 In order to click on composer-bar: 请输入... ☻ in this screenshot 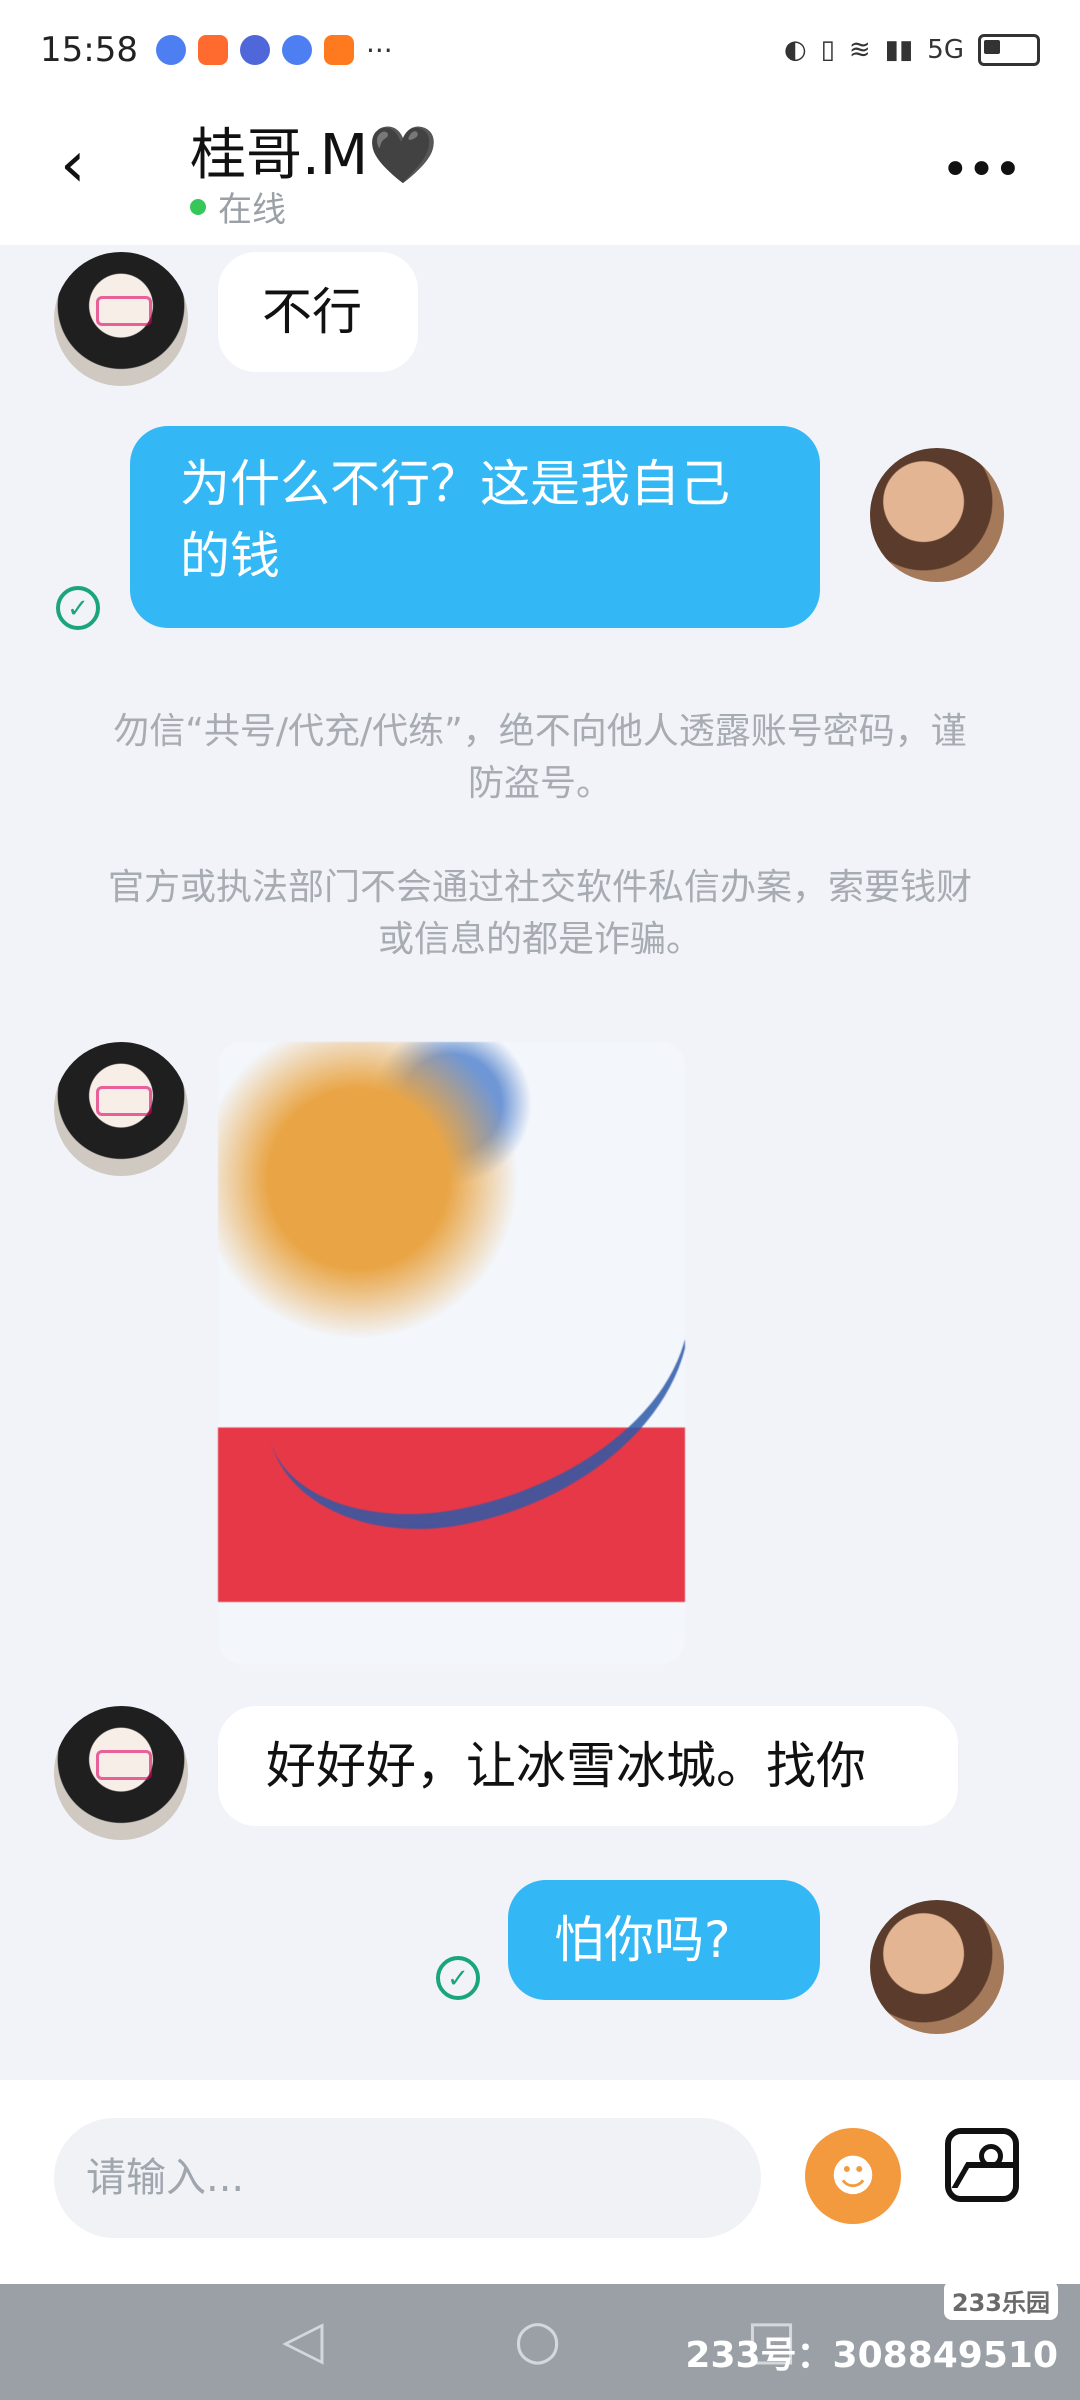, I will do `click(540, 2182)`.